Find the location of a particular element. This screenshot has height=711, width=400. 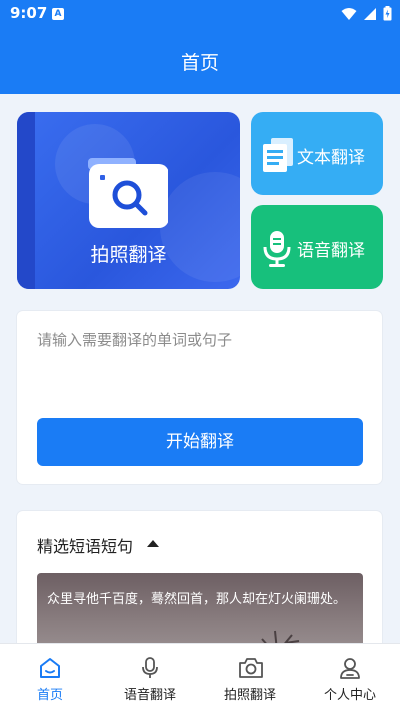

tab-profile-label: 个人中心 is located at coordinates (349, 695).